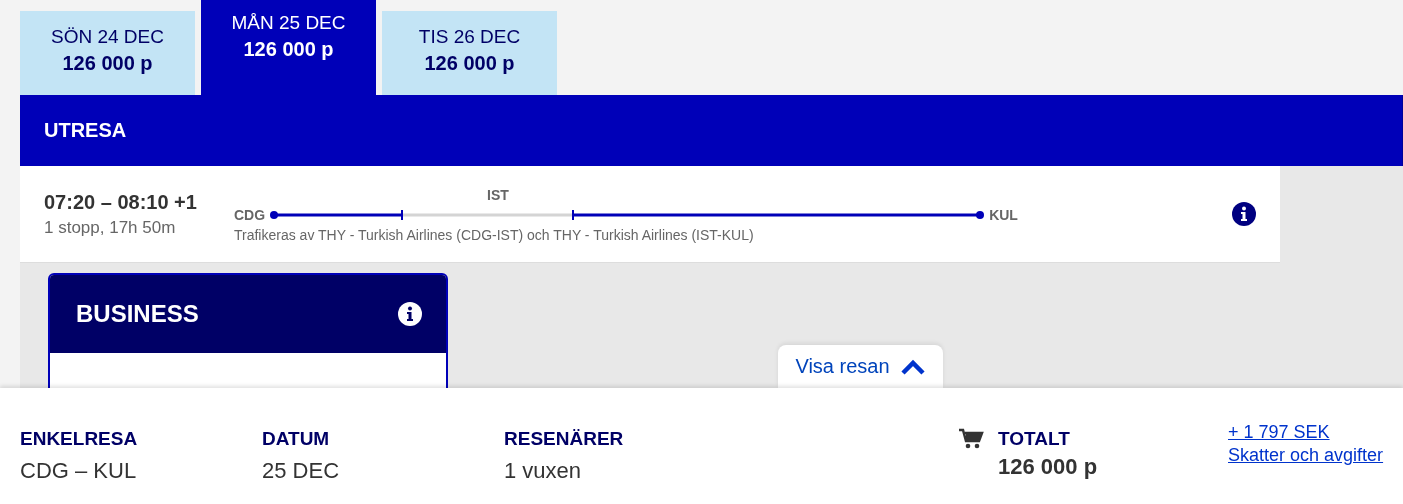  Describe the element at coordinates (301, 471) in the screenshot. I see `summary-value: 25 DEC` at that location.